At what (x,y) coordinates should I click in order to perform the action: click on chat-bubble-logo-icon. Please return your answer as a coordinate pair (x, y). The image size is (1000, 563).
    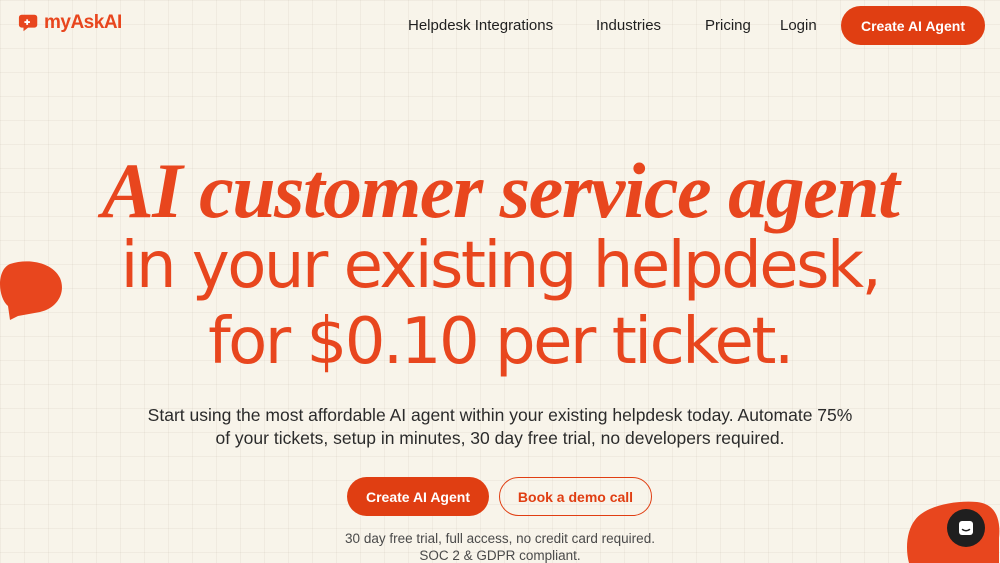
    Looking at the image, I should click on (28, 23).